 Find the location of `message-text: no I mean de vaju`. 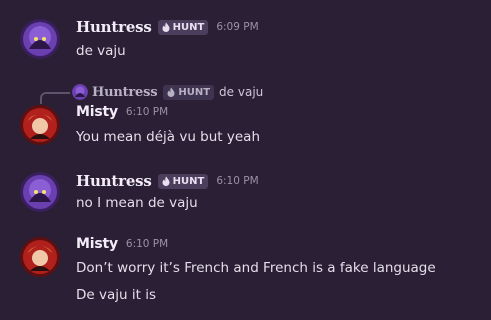

message-text: no I mean de vaju is located at coordinates (137, 203).